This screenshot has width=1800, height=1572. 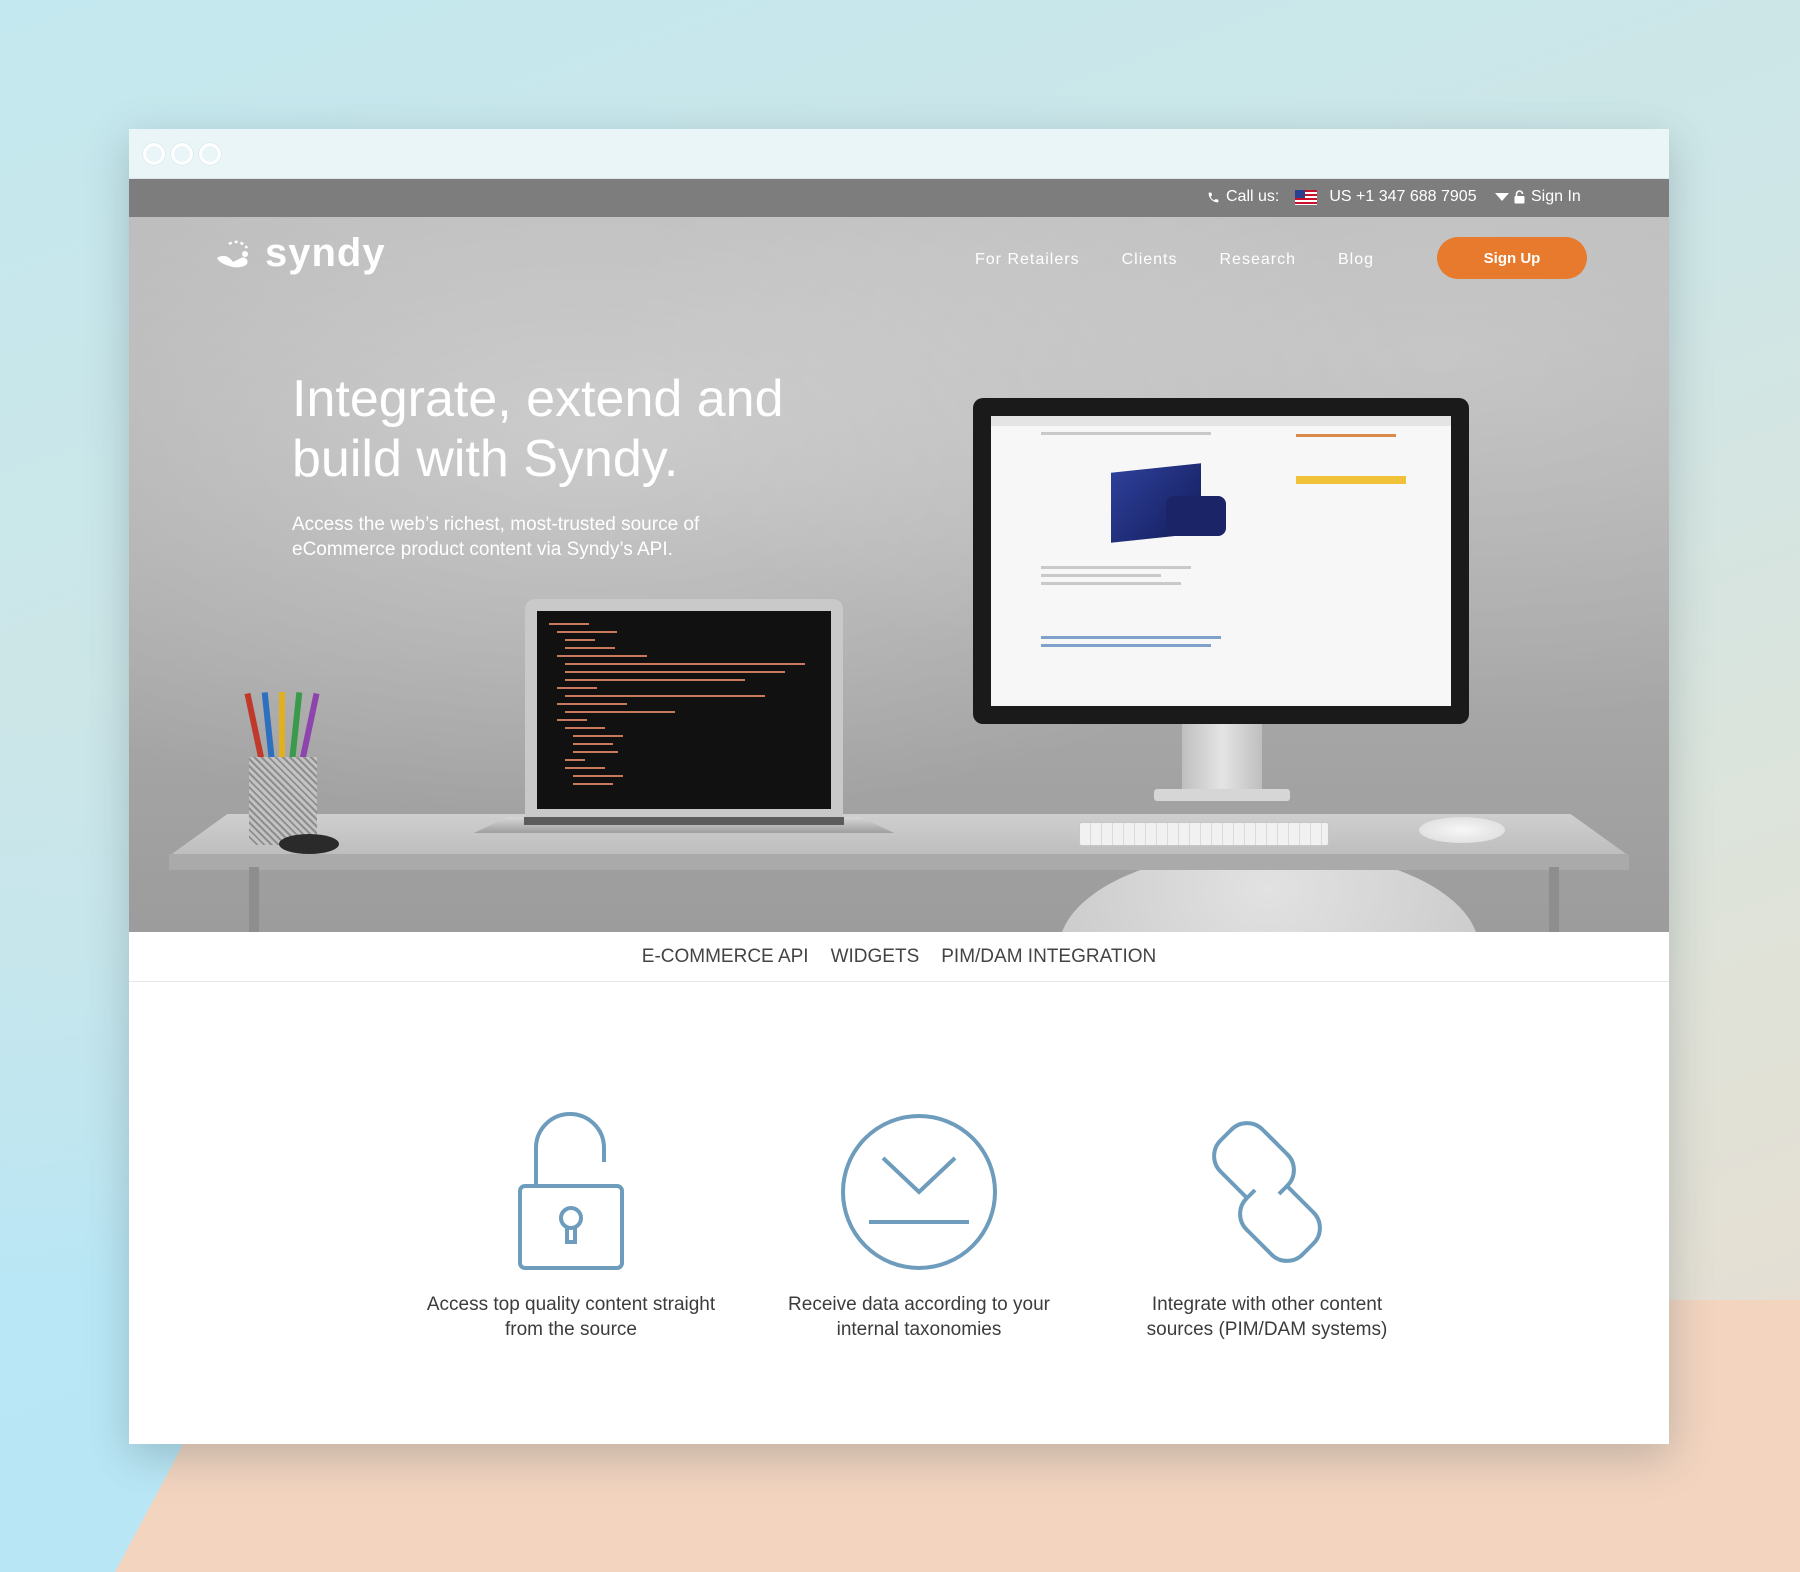 I want to click on tab-ecommerce-api: E-COMMERCE API, so click(x=725, y=957).